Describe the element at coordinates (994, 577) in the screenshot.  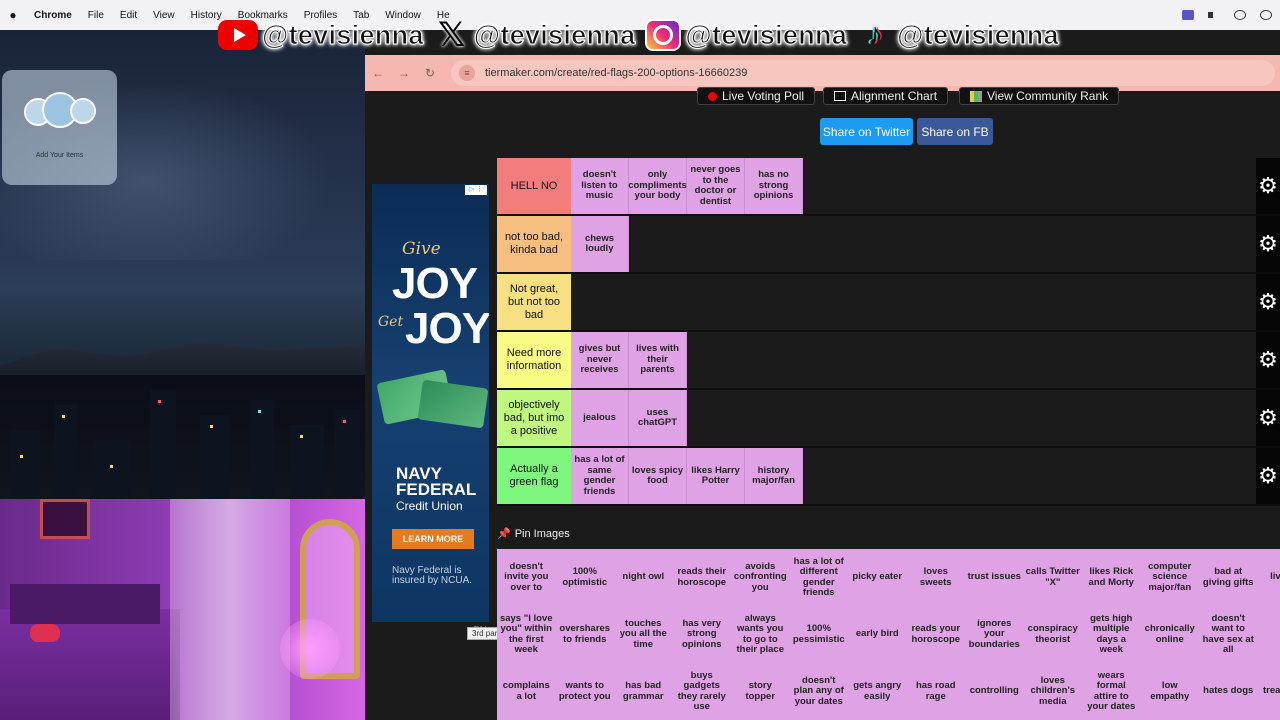
I see `pool-item: trust issues` at that location.